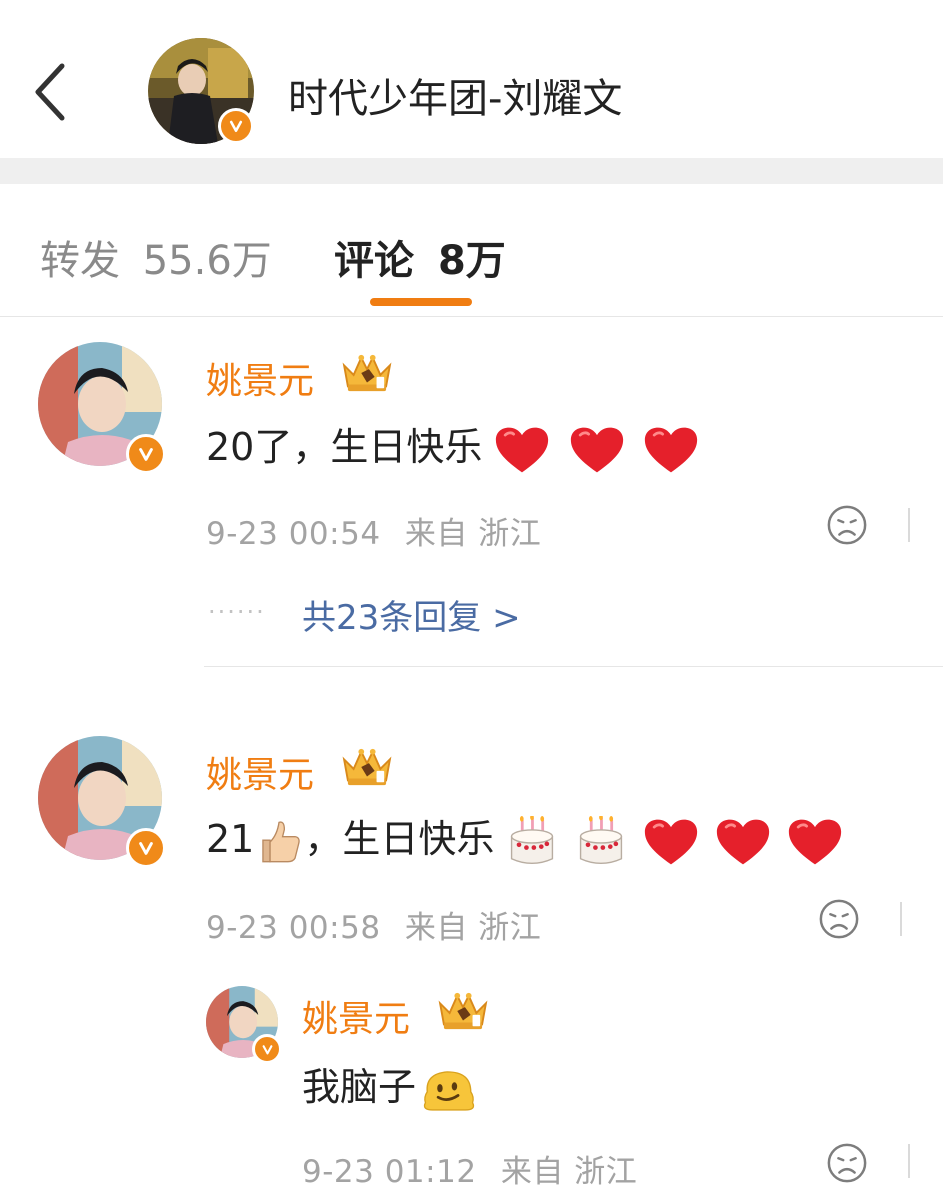 The width and height of the screenshot is (943, 1196). I want to click on comment-time: 9-23 00:54, so click(293, 534).